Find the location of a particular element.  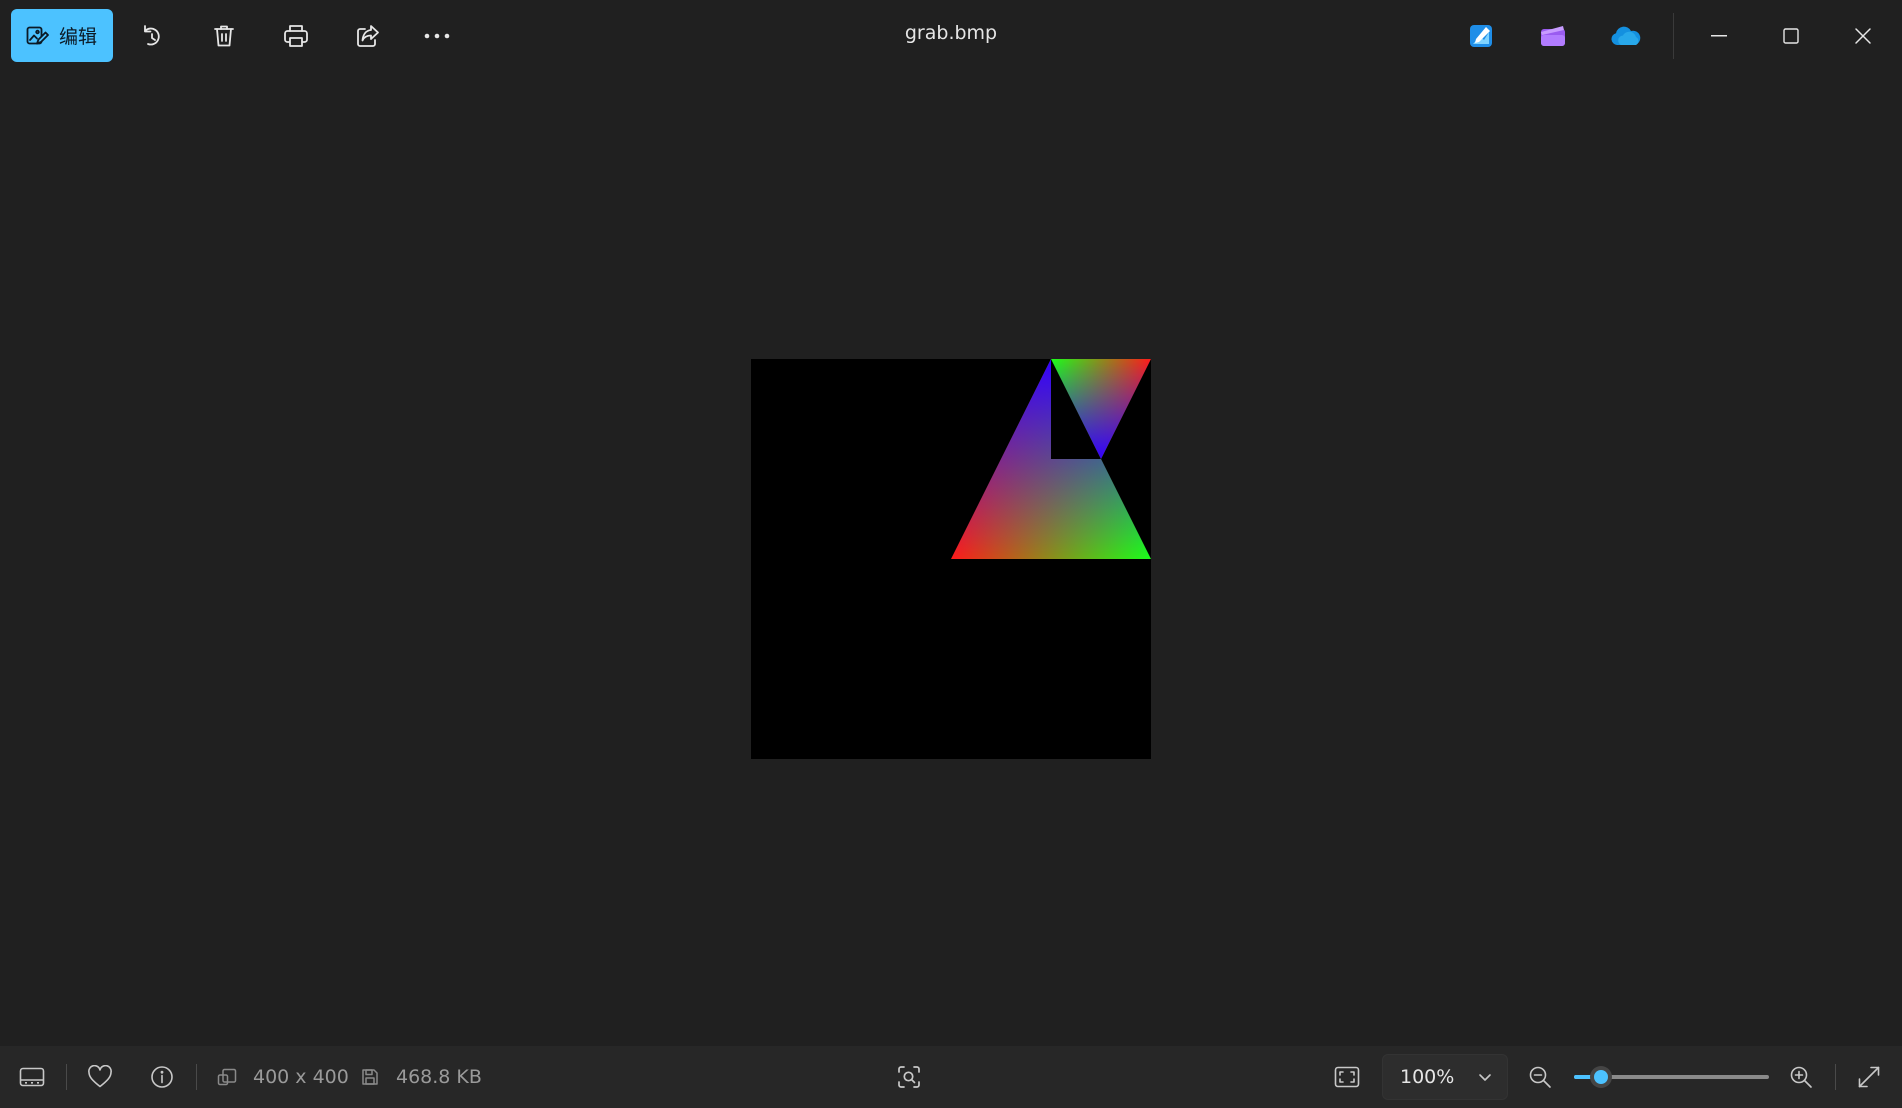

designer-app-button is located at coordinates (1481, 36).